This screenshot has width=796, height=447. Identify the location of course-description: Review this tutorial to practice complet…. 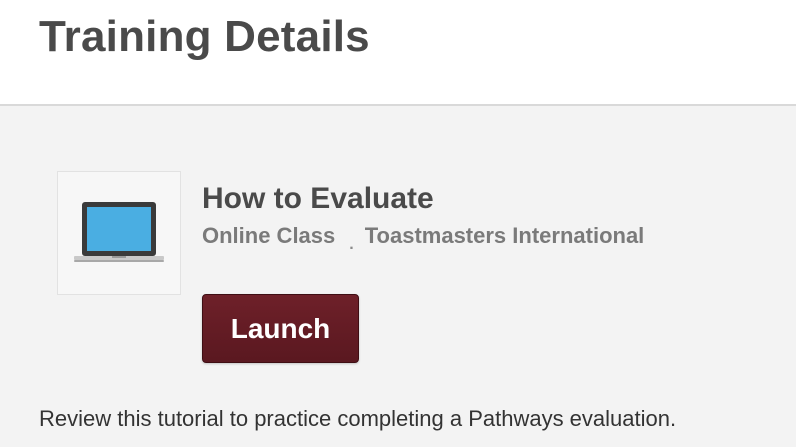
(358, 418).